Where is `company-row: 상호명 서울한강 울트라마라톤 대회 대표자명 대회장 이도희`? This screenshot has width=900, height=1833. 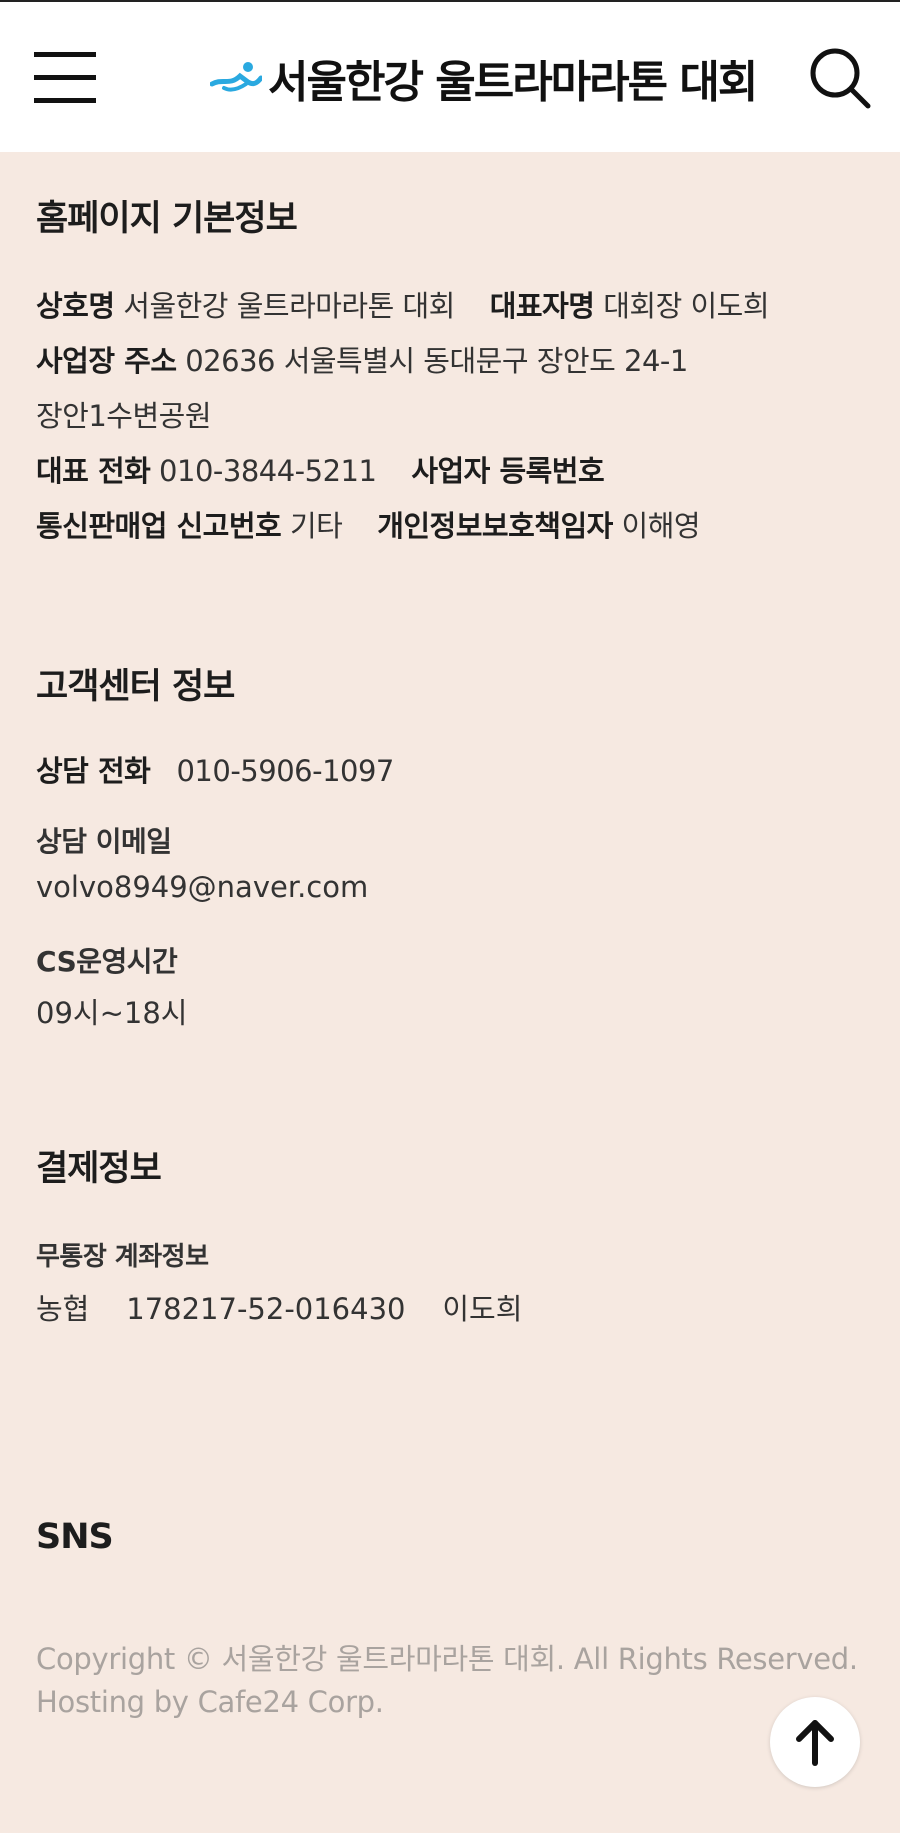 company-row: 상호명 서울한강 울트라마라톤 대회 대표자명 대회장 이도희 is located at coordinates (403, 304).